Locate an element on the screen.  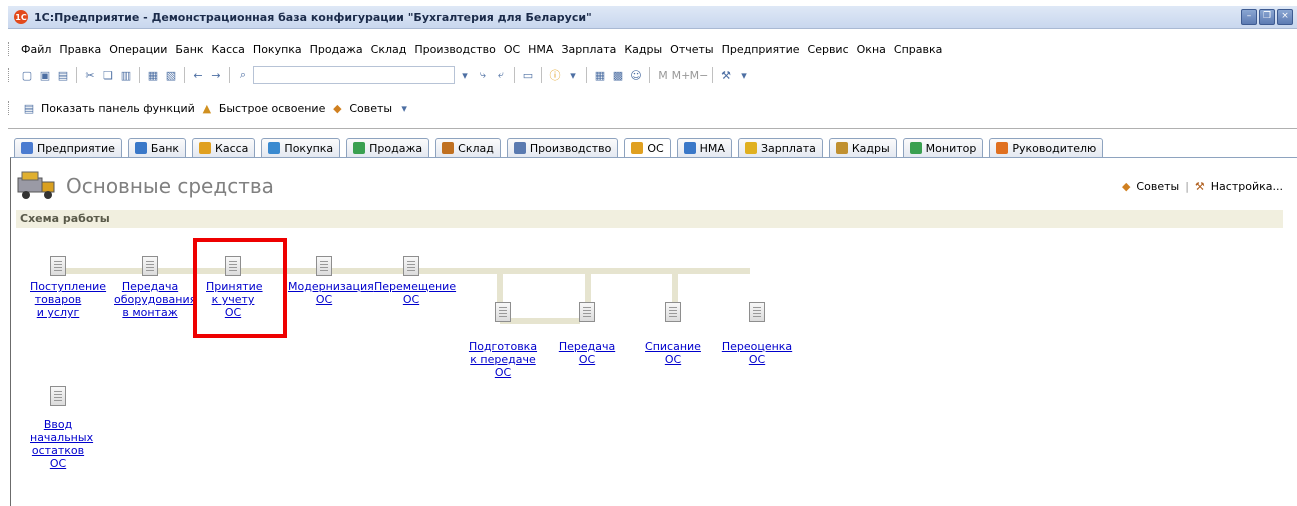
calculator-icon: ▦ is located at coordinates (600, 75).